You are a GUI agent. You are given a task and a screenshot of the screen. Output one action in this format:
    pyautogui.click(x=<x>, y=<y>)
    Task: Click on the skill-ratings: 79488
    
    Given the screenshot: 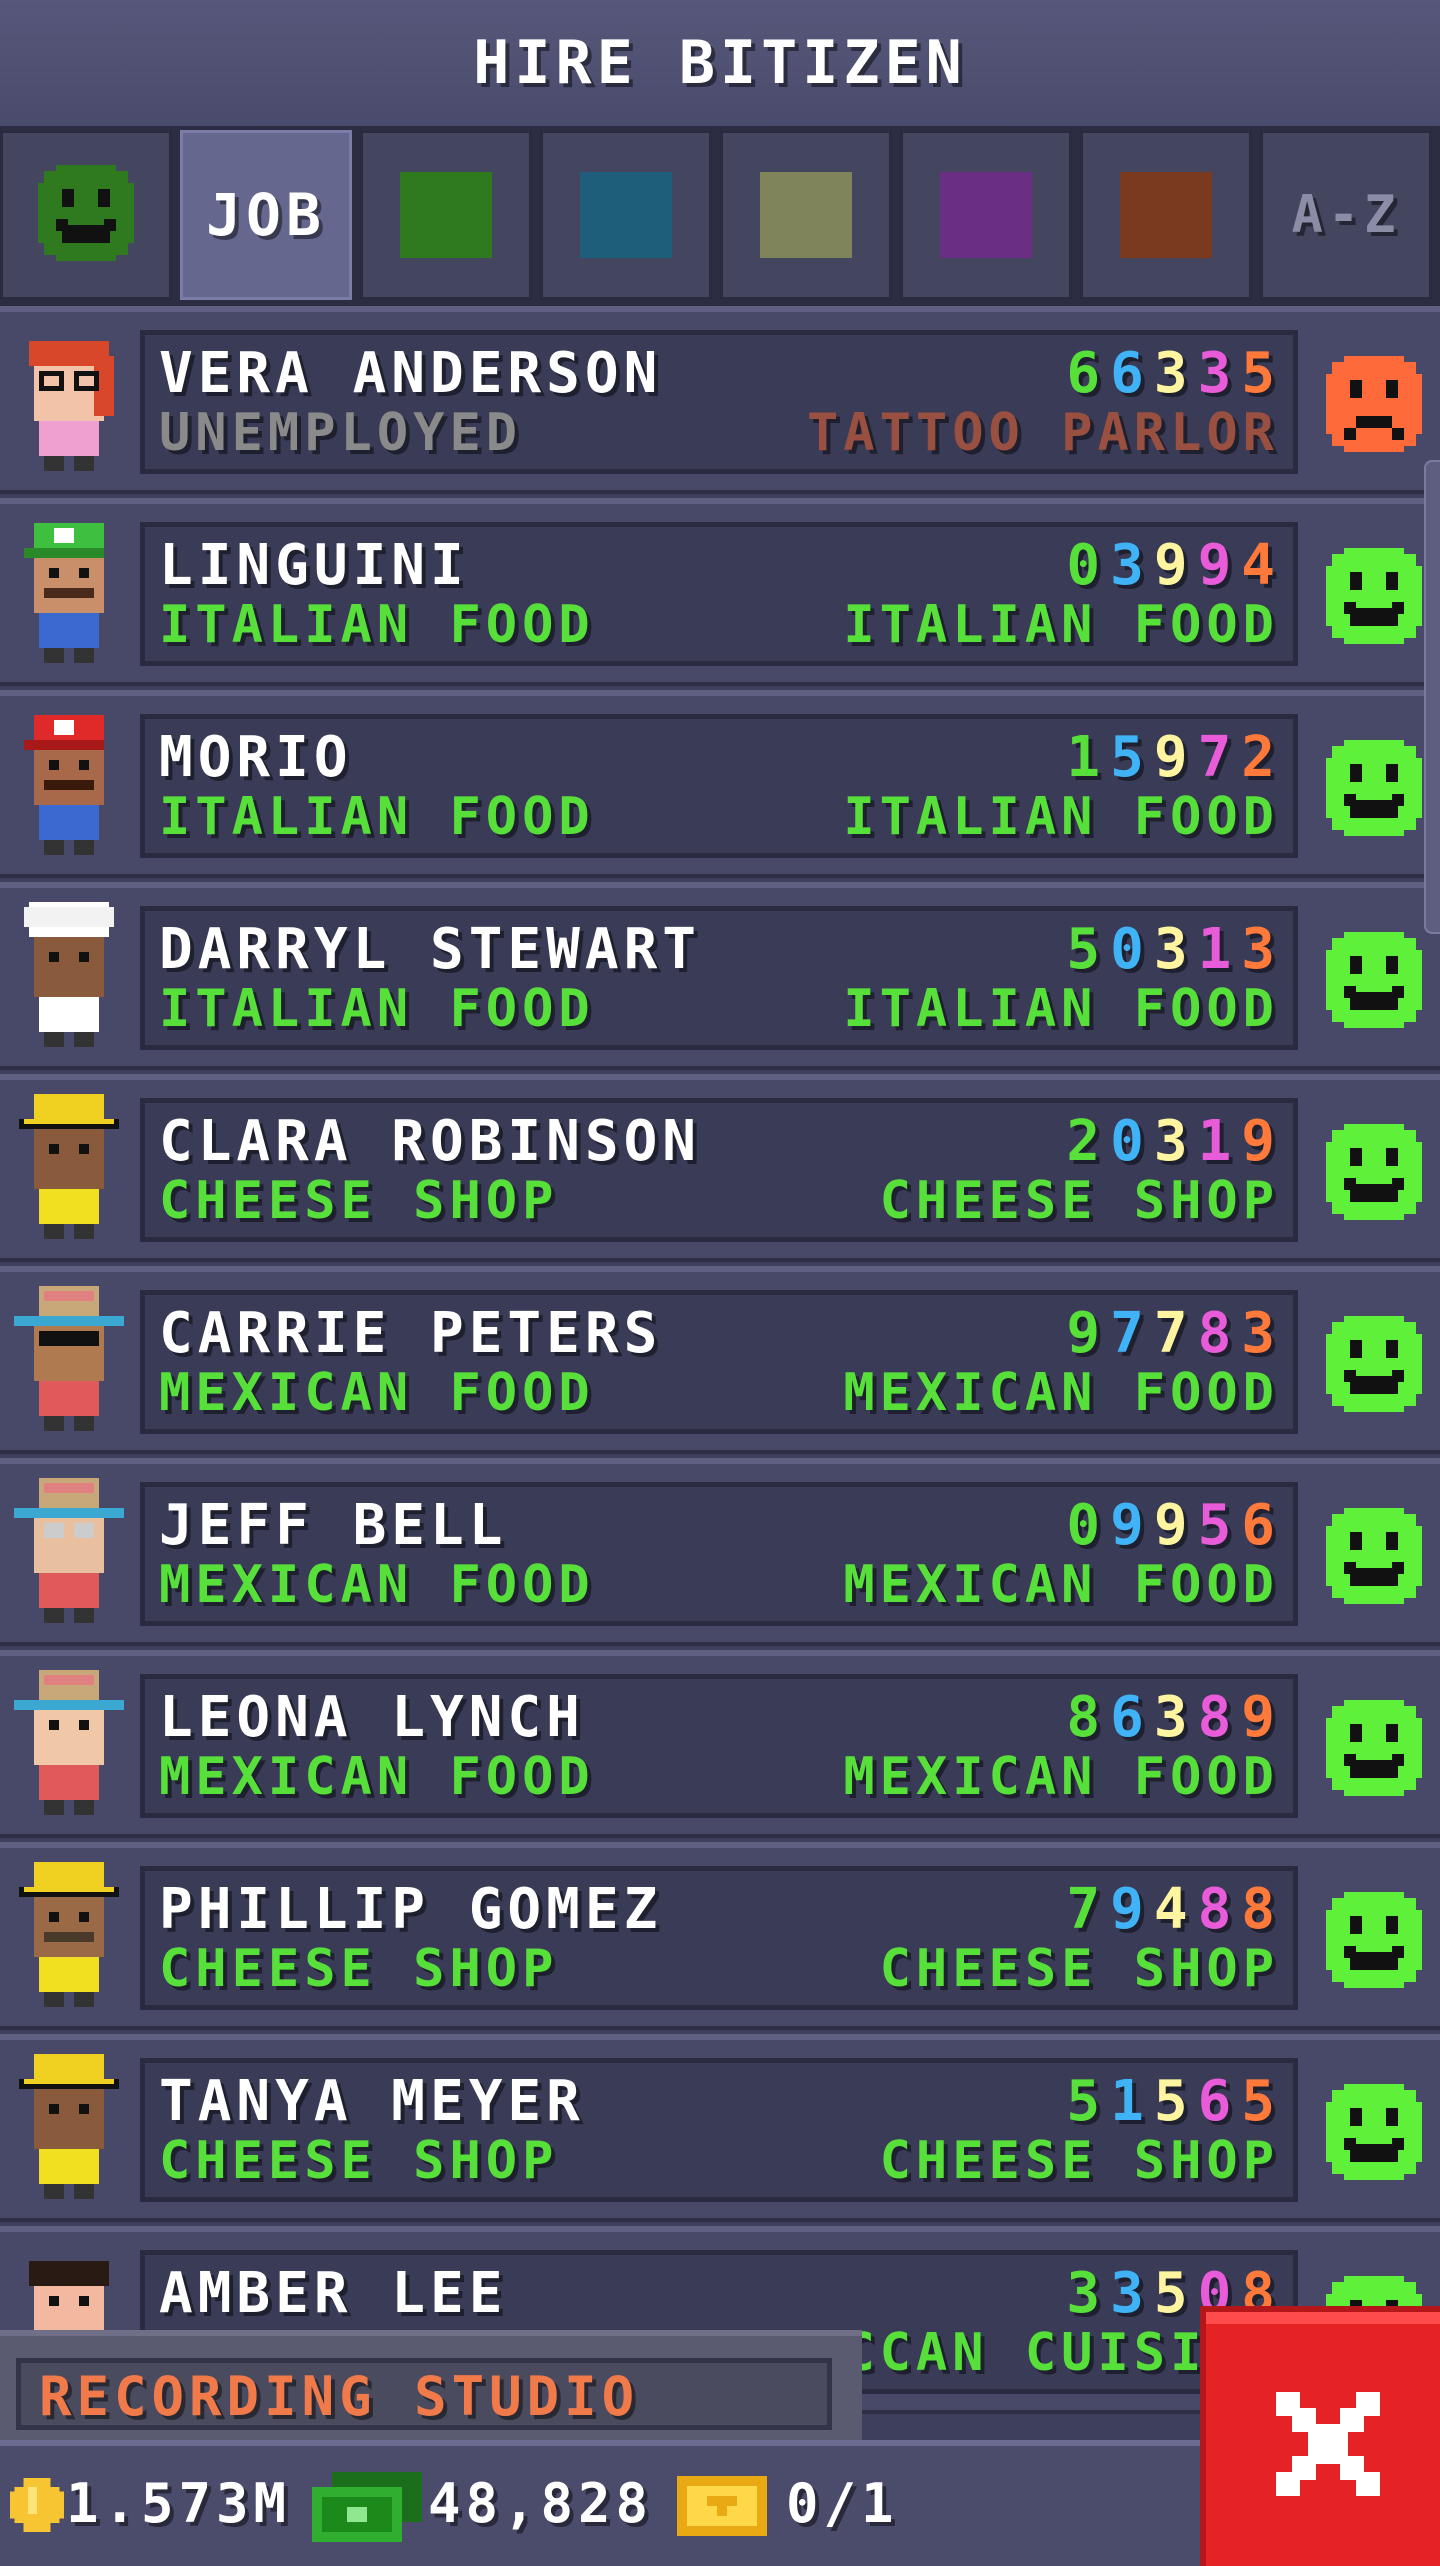 What is the action you would take?
    pyautogui.click(x=1175, y=1909)
    